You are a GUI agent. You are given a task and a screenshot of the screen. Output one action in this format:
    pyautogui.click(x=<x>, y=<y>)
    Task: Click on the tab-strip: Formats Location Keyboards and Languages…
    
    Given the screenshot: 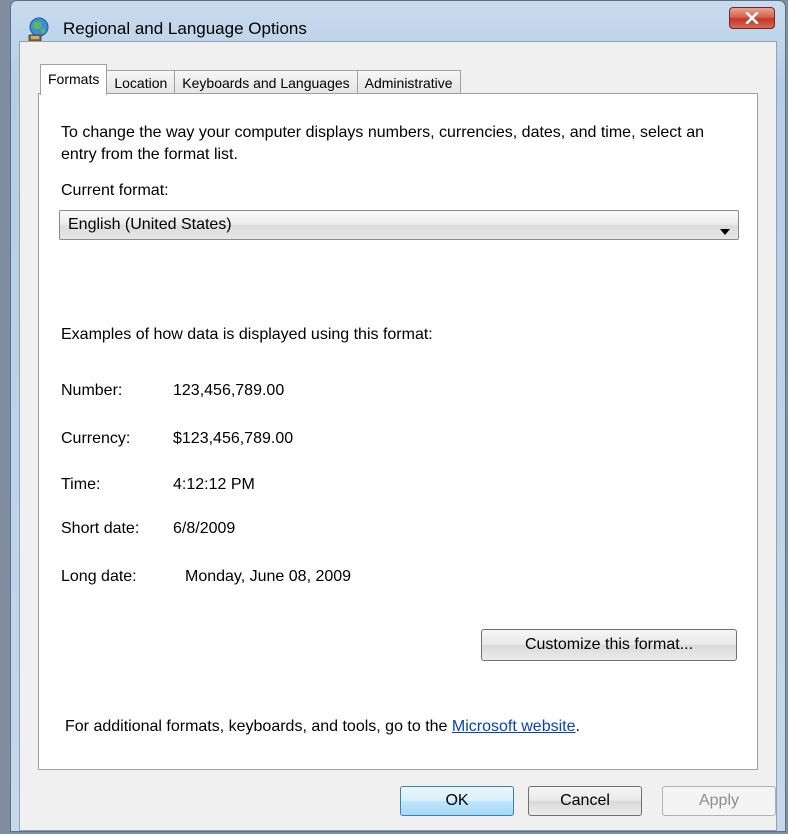 What is the action you would take?
    pyautogui.click(x=250, y=79)
    